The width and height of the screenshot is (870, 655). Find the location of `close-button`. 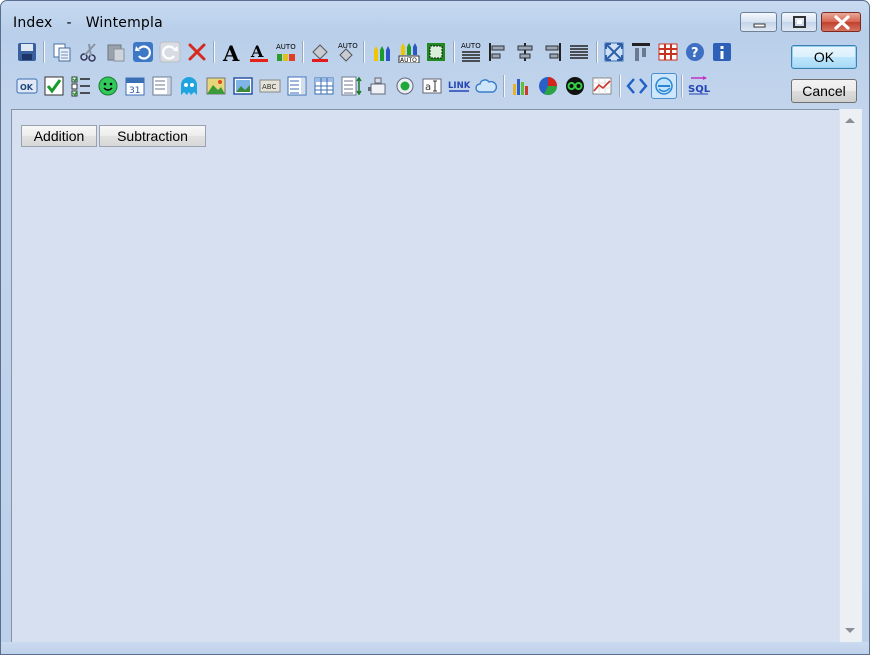

close-button is located at coordinates (841, 22).